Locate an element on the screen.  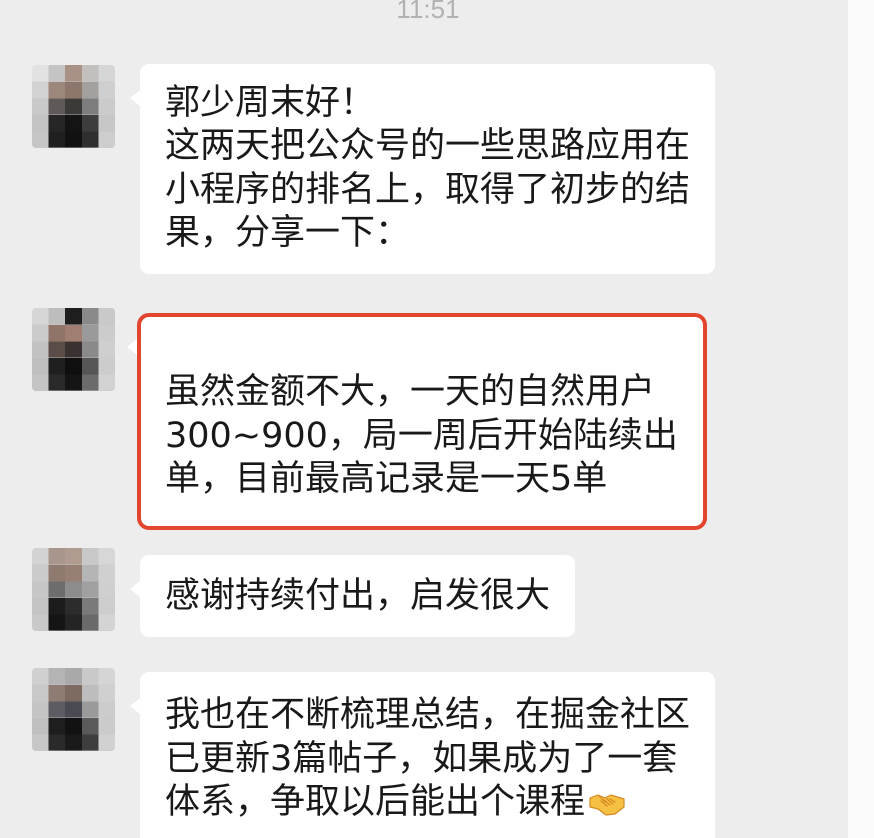
message-text-line: 虽然金额不大，一天的自然用户 is located at coordinates (410, 392).